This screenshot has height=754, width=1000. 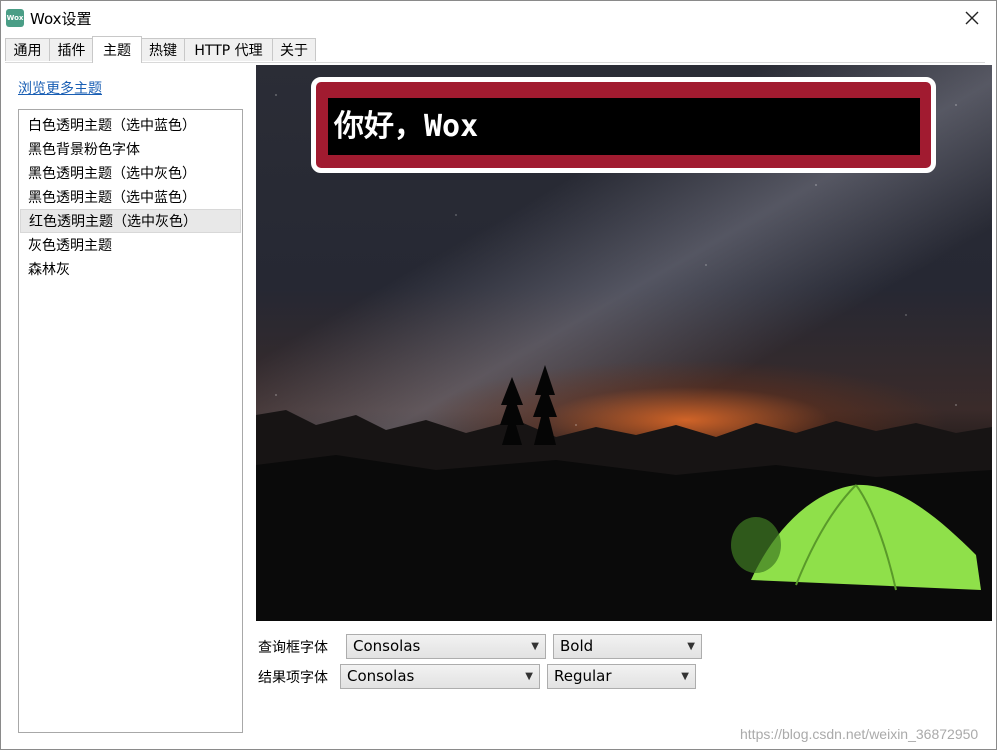 I want to click on theme-item: 黑色背景粉色字体, so click(x=130, y=150).